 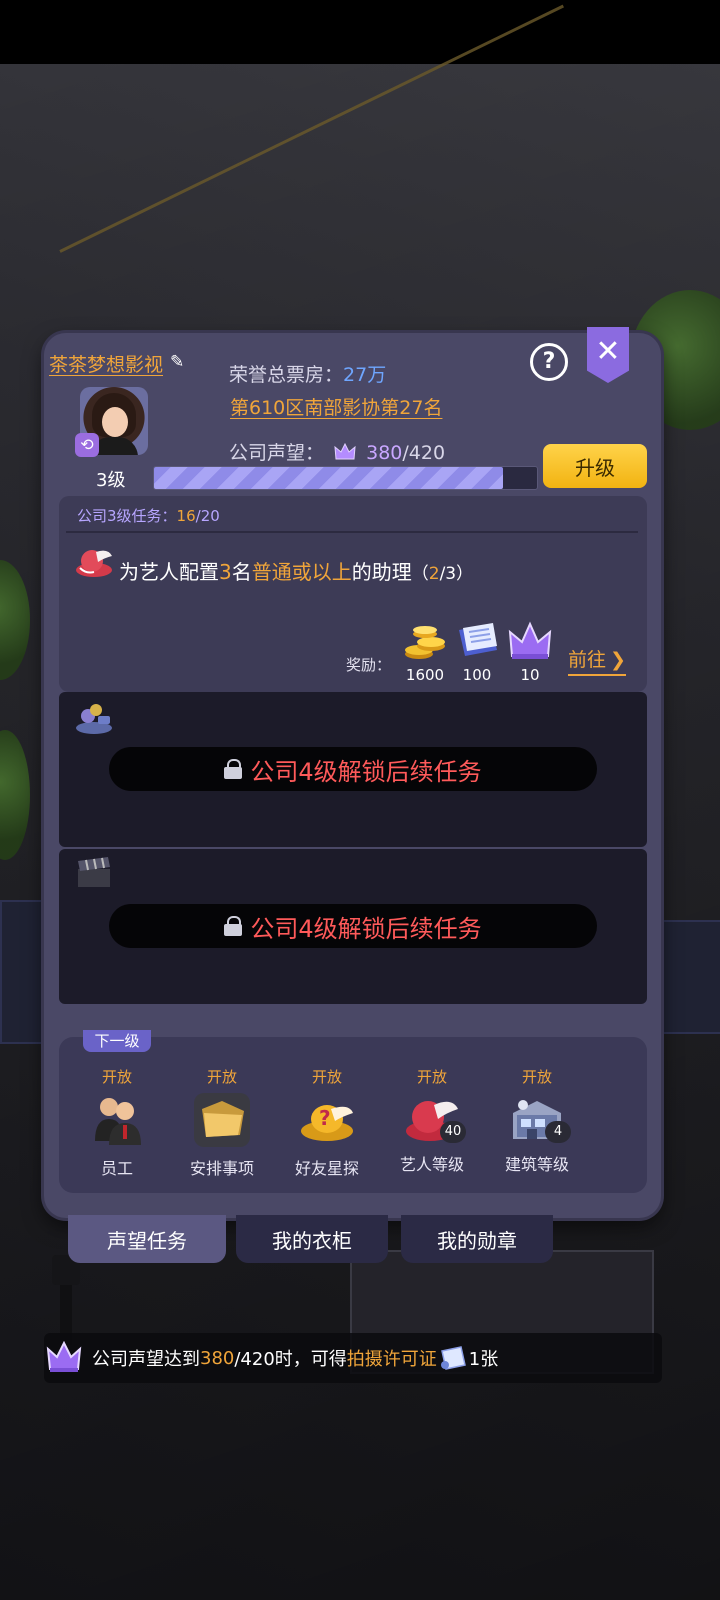 I want to click on feature-artist-level: 开放 40 艺人等级, so click(x=432, y=1120).